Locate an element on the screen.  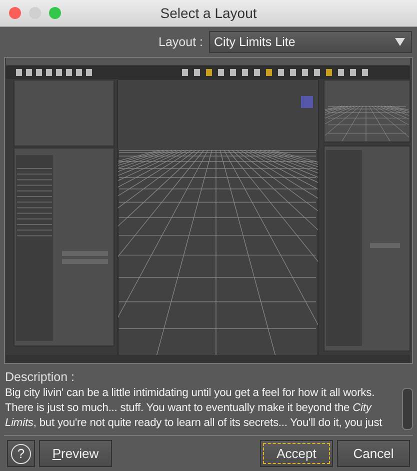
dialog-button: Accept is located at coordinates (296, 453).